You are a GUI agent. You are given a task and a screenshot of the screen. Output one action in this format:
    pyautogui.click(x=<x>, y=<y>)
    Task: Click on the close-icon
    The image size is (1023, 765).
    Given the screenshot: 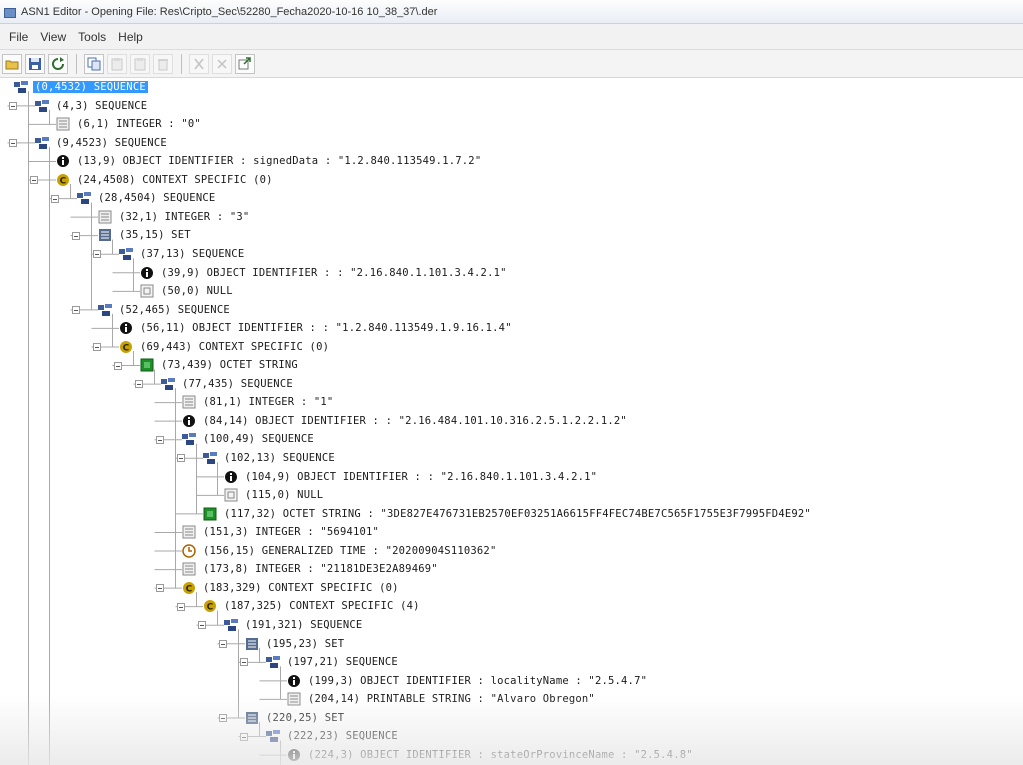 What is the action you would take?
    pyautogui.click(x=222, y=63)
    